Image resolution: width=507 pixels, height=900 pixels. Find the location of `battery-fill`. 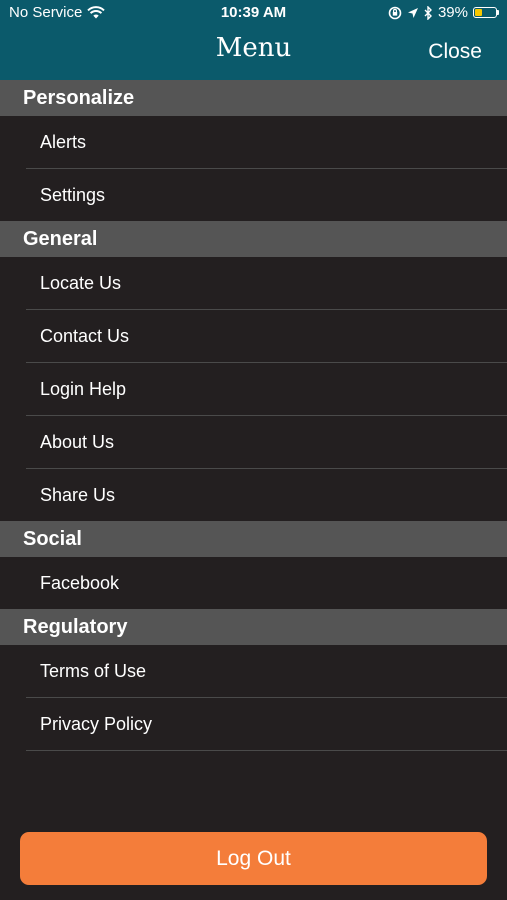

battery-fill is located at coordinates (479, 12).